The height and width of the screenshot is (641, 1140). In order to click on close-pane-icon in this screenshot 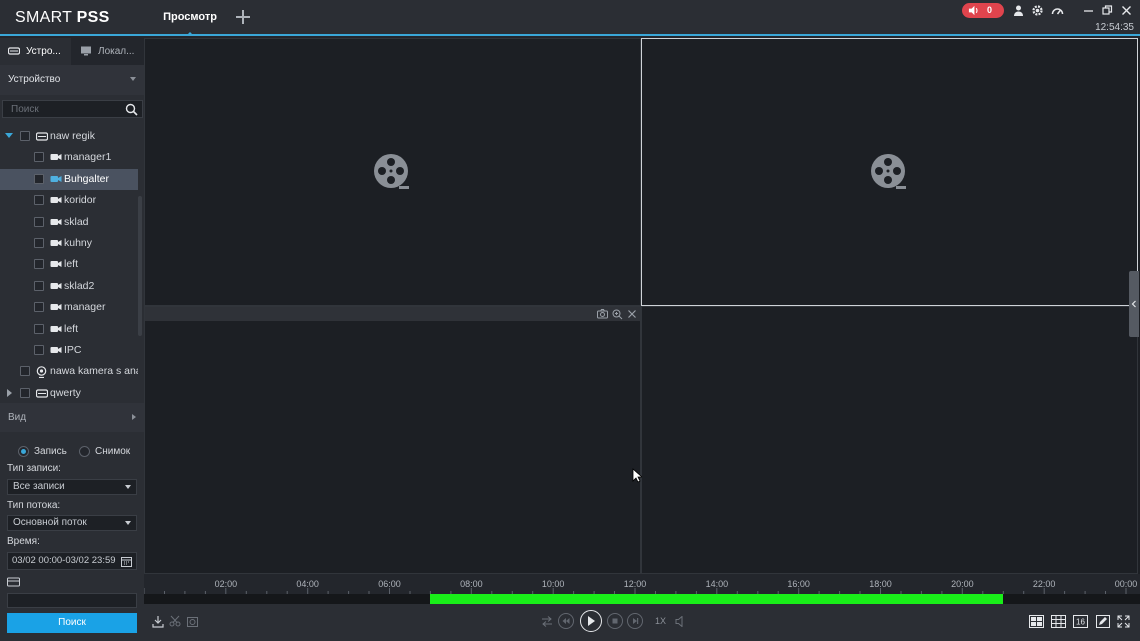, I will do `click(632, 314)`.